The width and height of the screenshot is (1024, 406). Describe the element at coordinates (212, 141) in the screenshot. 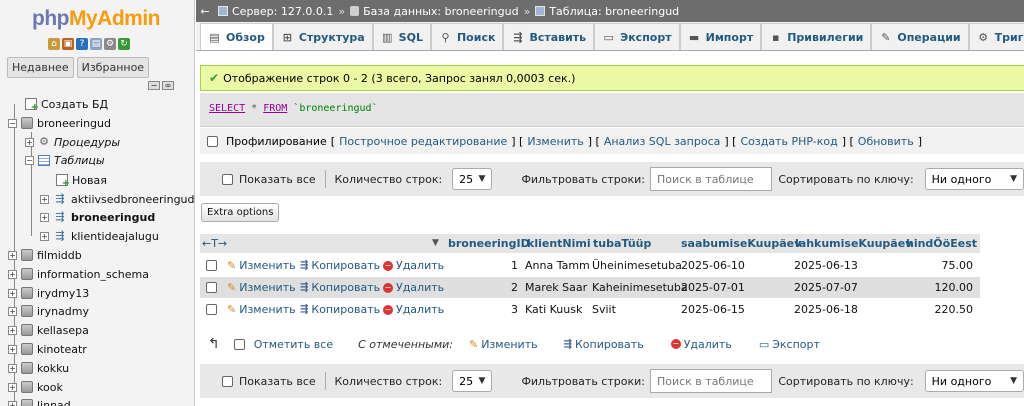

I see `profiling-checkbox` at that location.